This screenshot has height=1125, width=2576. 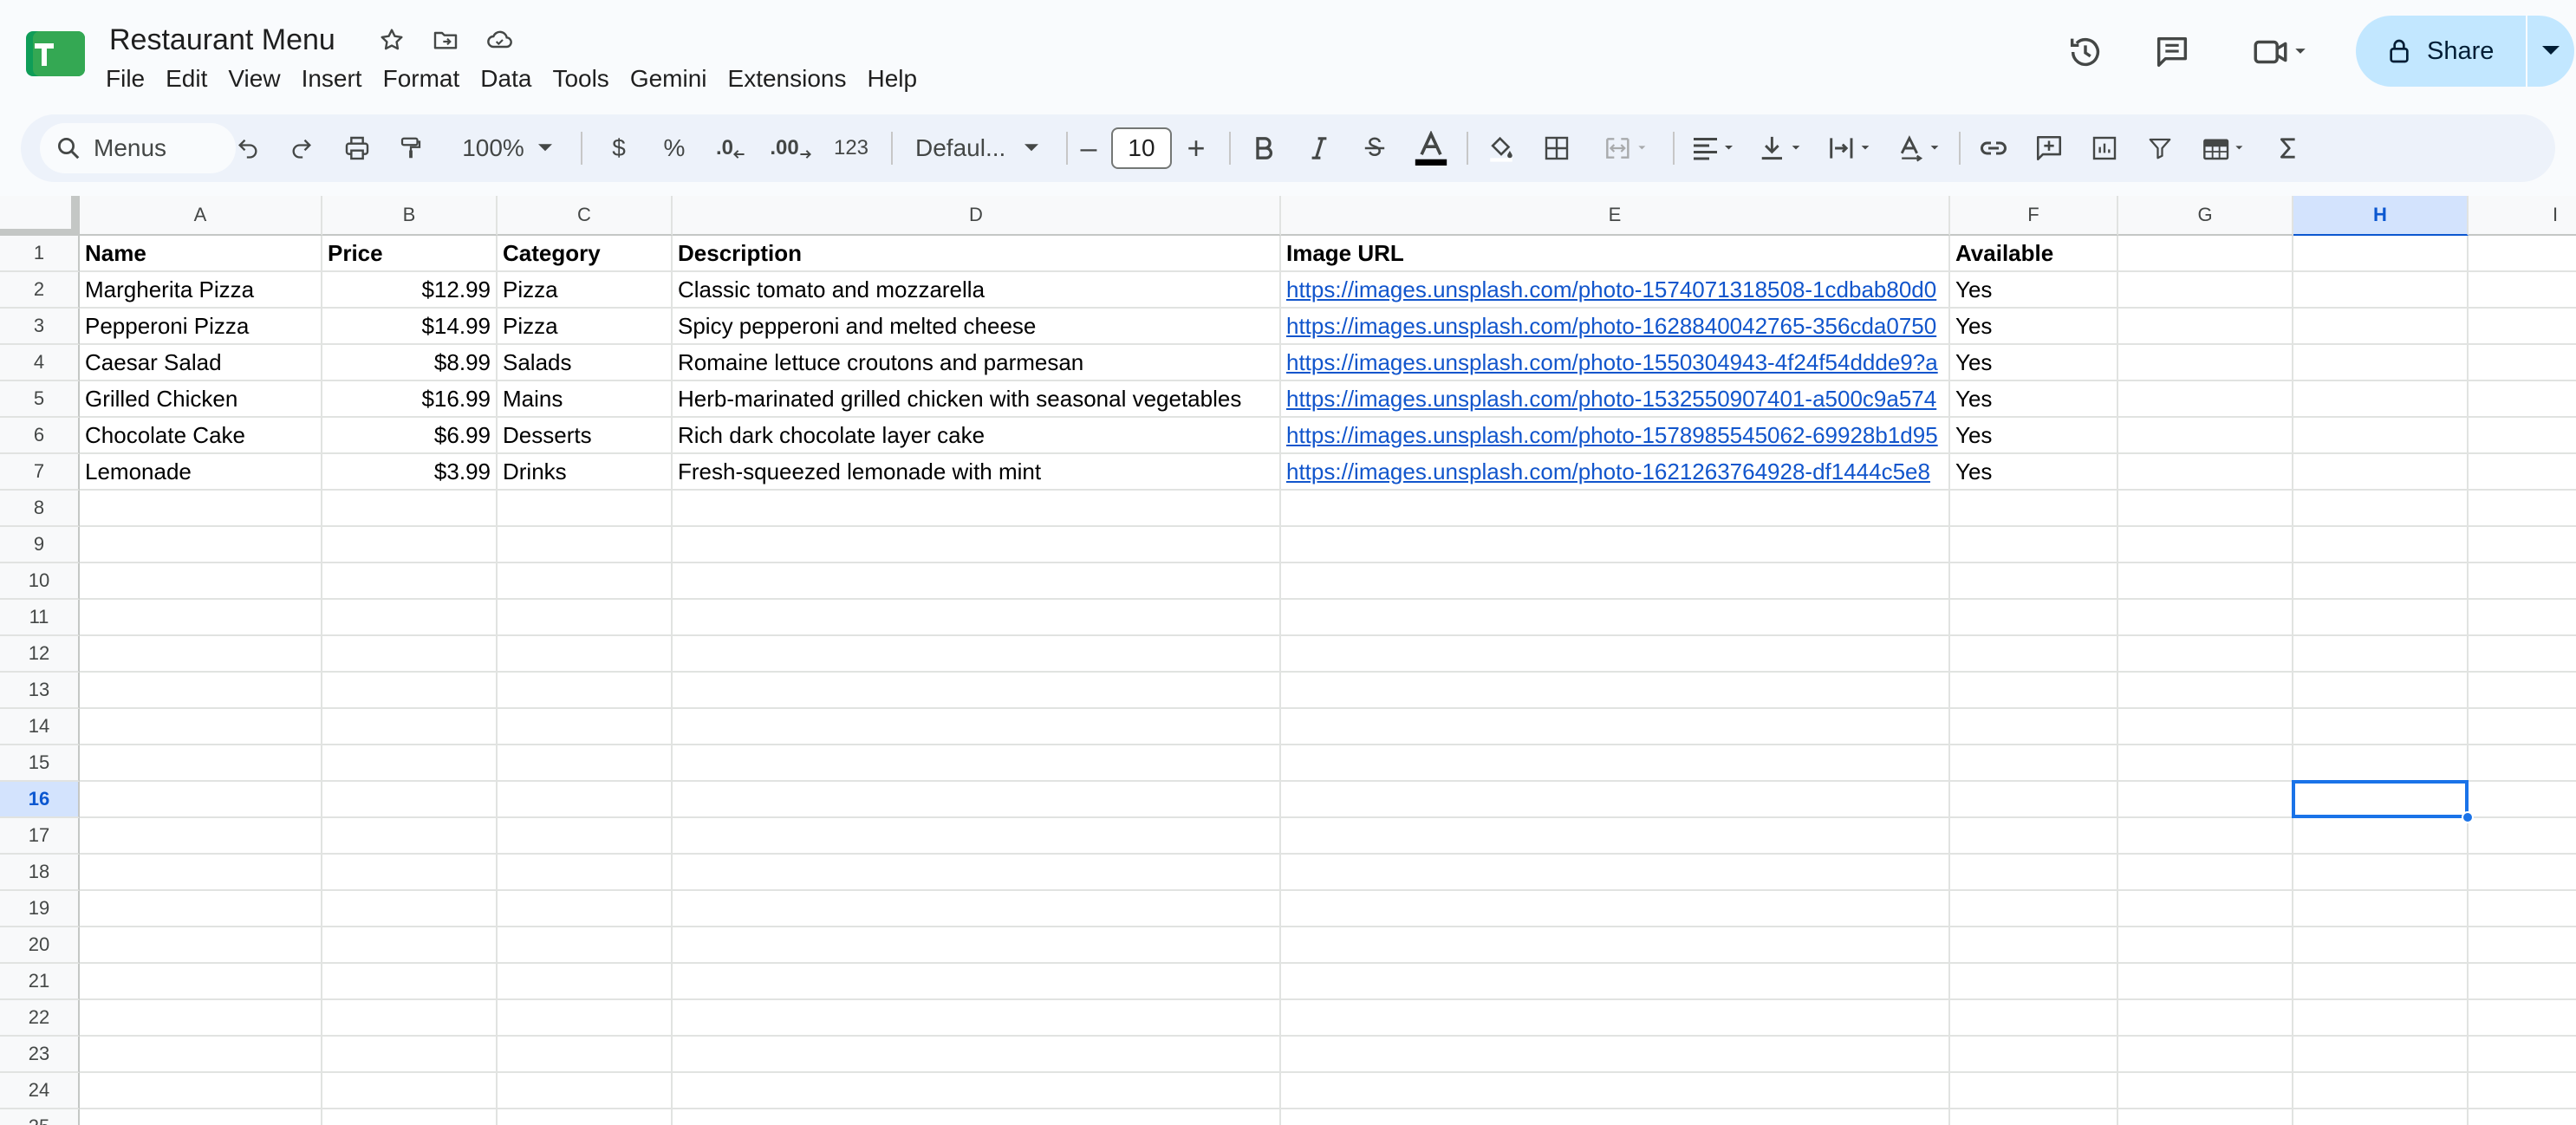 I want to click on currency-format-button: $, so click(x=618, y=148).